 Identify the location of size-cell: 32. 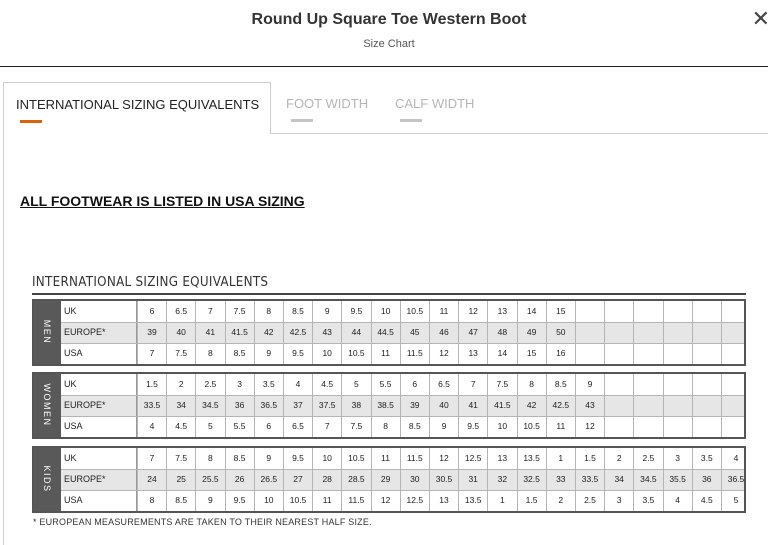
(501, 479).